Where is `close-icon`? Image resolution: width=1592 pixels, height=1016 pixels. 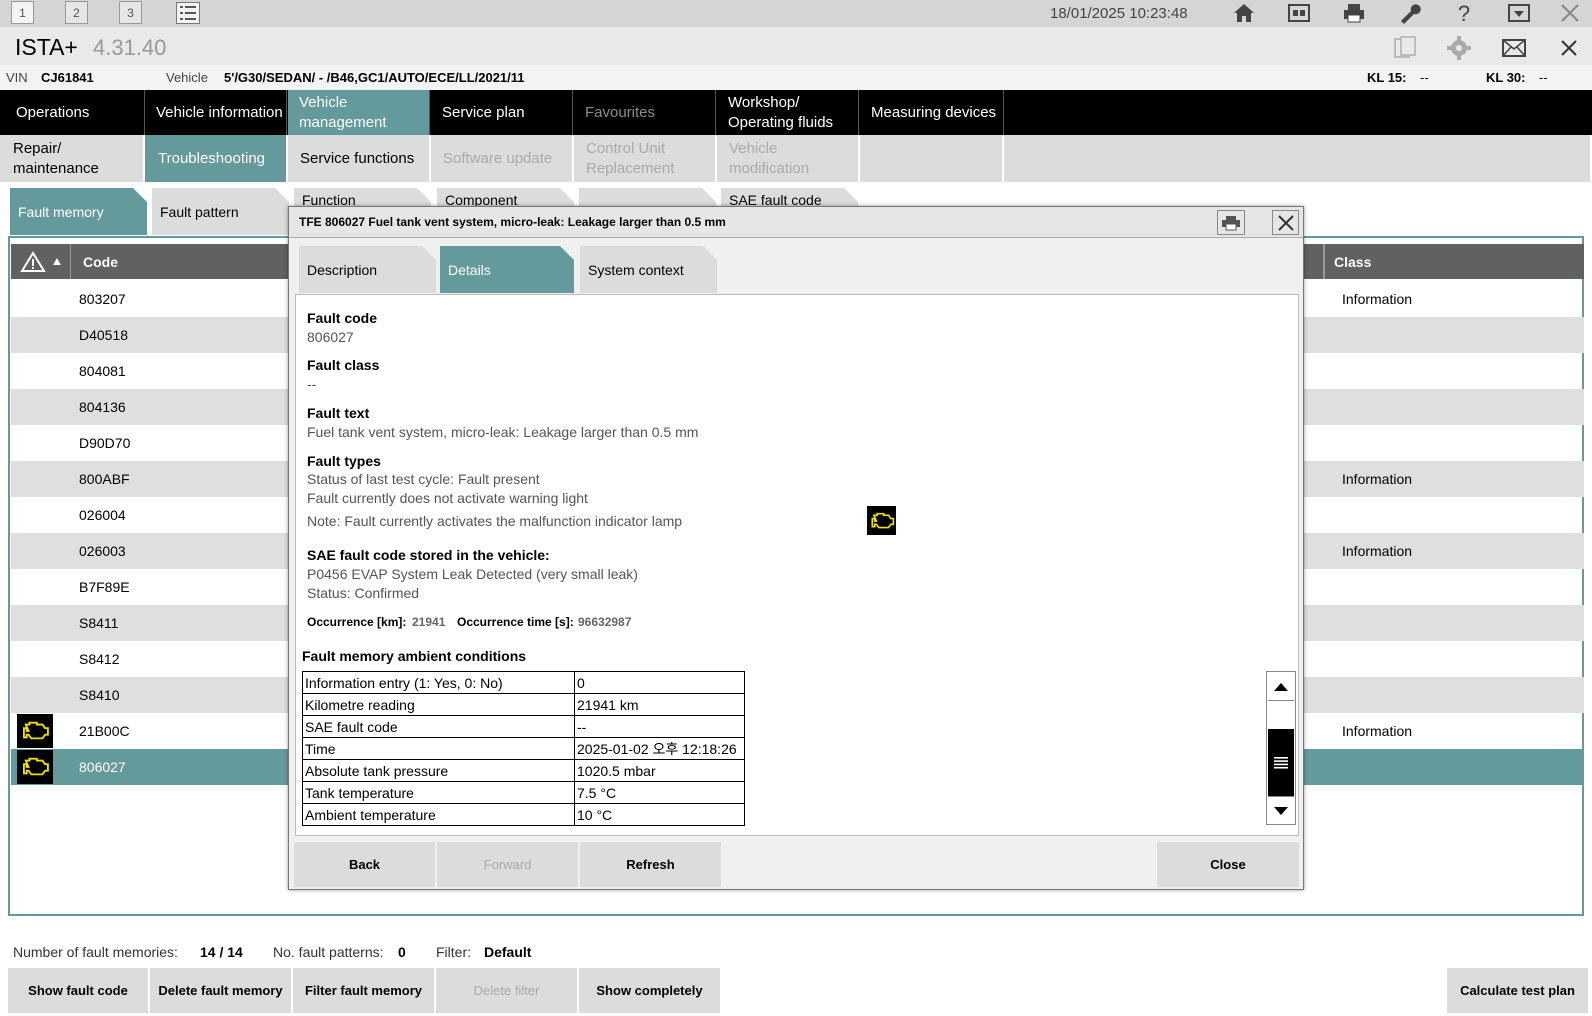
close-icon is located at coordinates (1570, 13).